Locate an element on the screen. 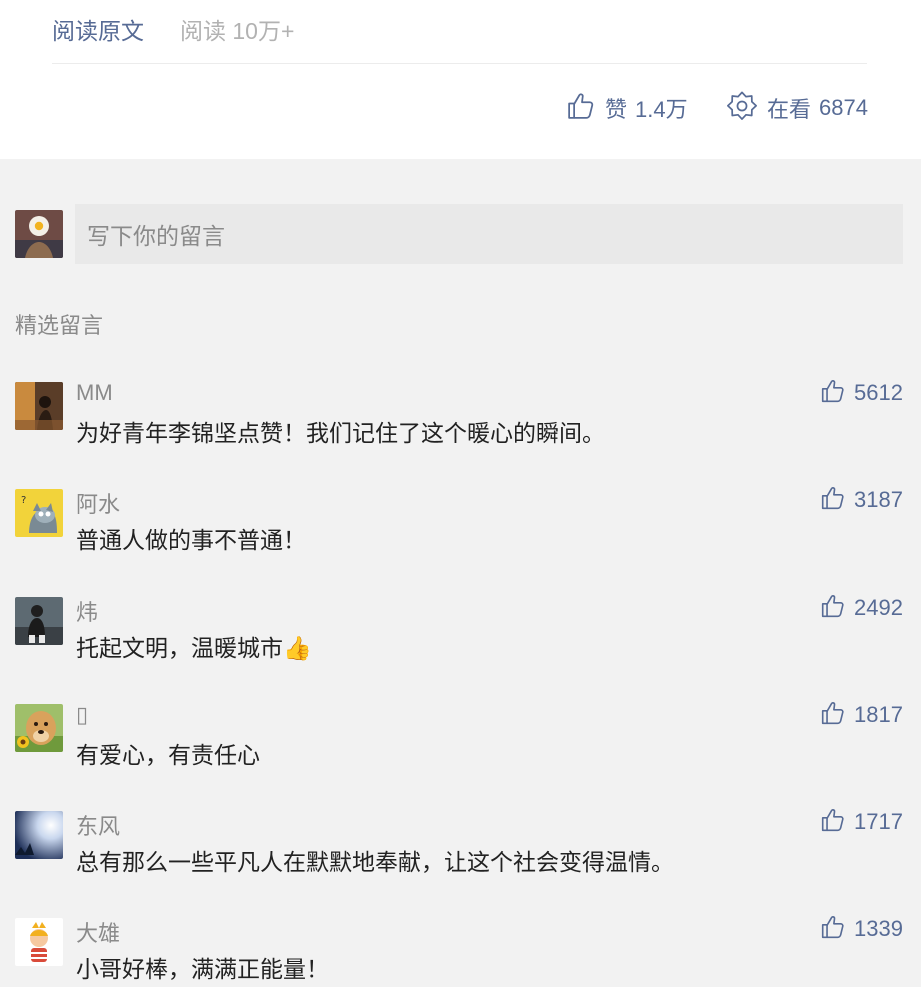  list-item: 东风 总有那么一些平凡人在默默地奉献，让这个社会变得温情。 1717 is located at coordinates (460, 859).